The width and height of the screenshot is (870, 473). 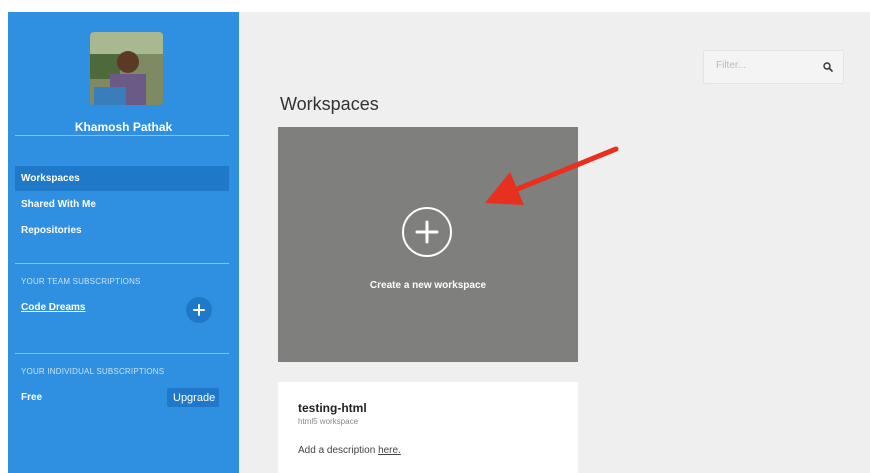 I want to click on filter-input, so click(x=766, y=65).